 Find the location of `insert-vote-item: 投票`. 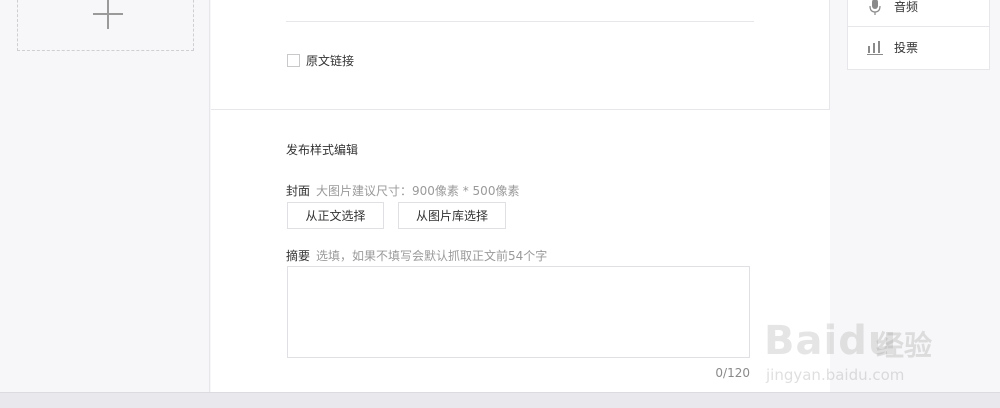

insert-vote-item: 投票 is located at coordinates (918, 47).